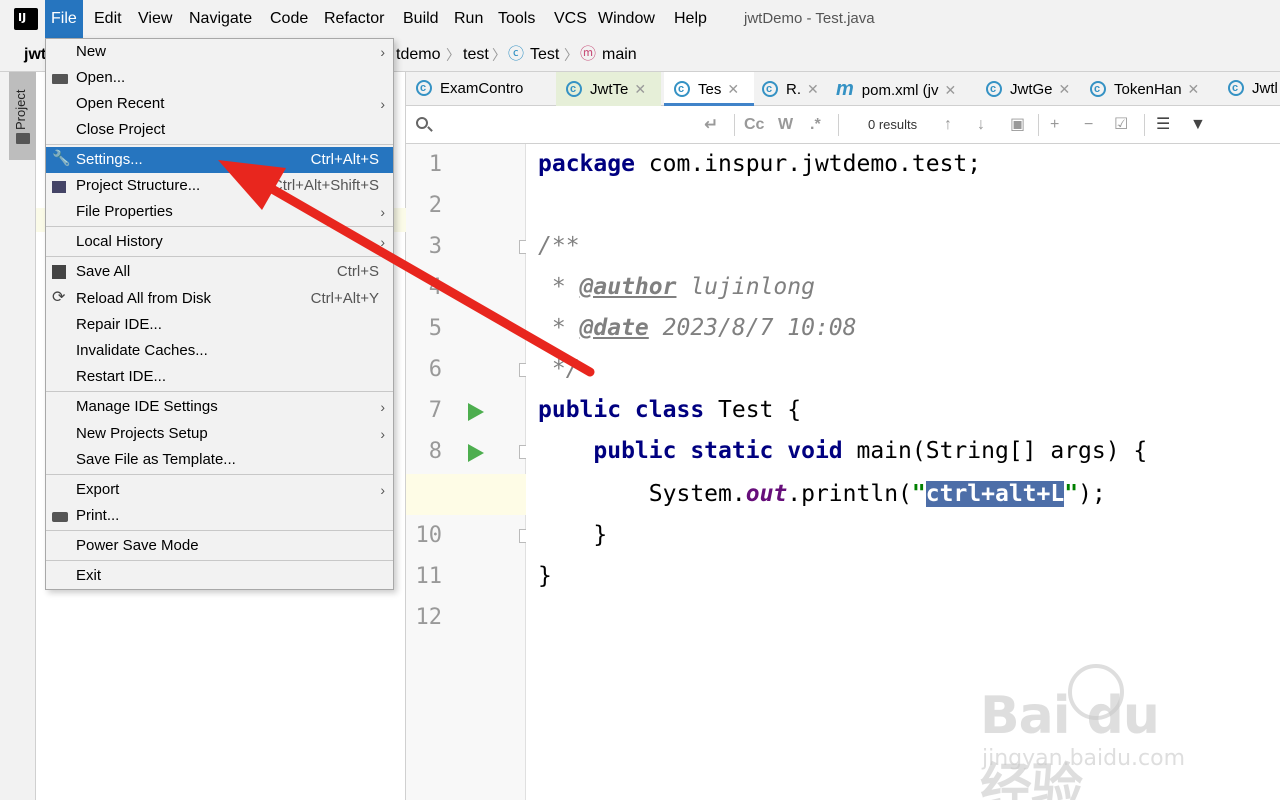 The width and height of the screenshot is (1280, 800). What do you see at coordinates (422, 123) in the screenshot?
I see `search-icon` at bounding box center [422, 123].